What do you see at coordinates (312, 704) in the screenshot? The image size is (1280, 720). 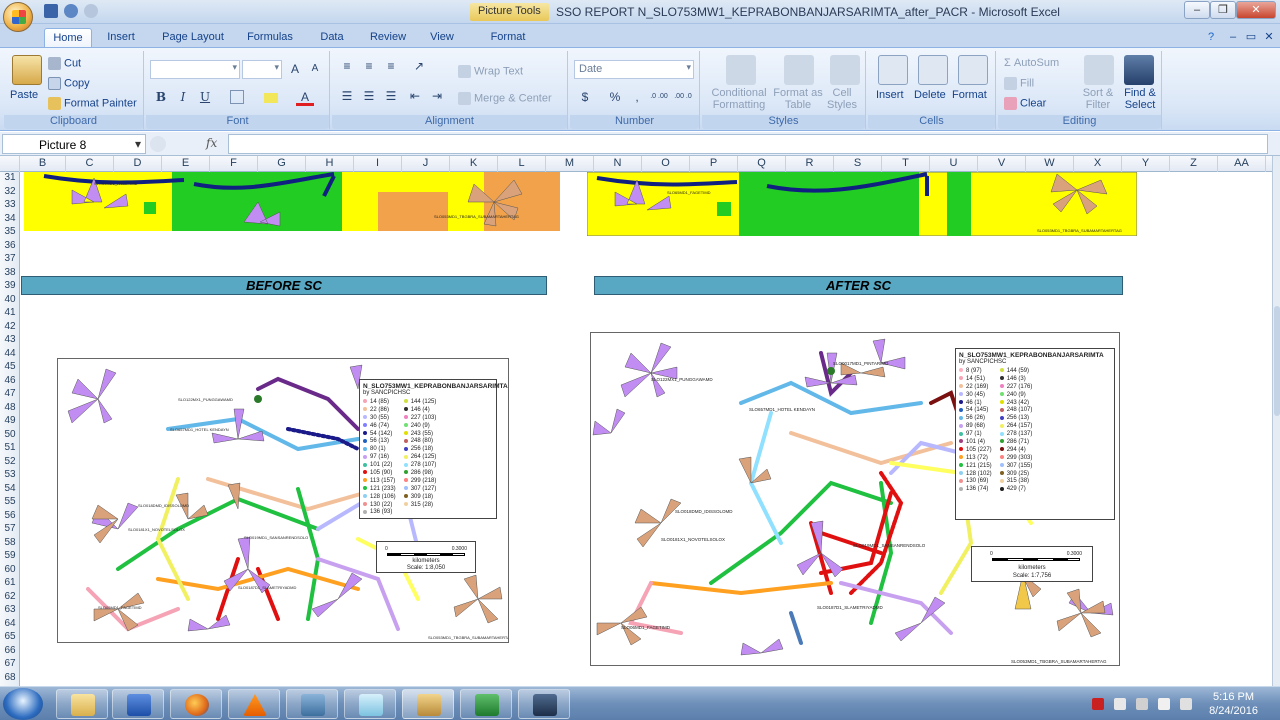 I see `taskbar-mapinfo` at bounding box center [312, 704].